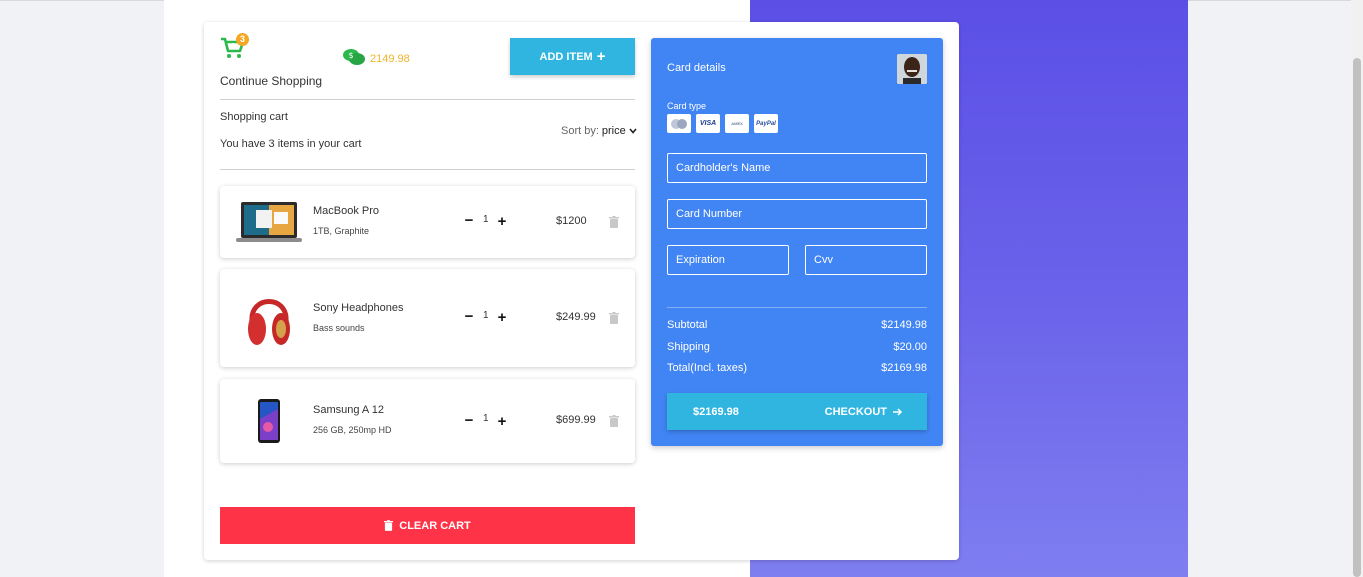  I want to click on card-type-options: VISA AMEX PayPal, so click(722, 123).